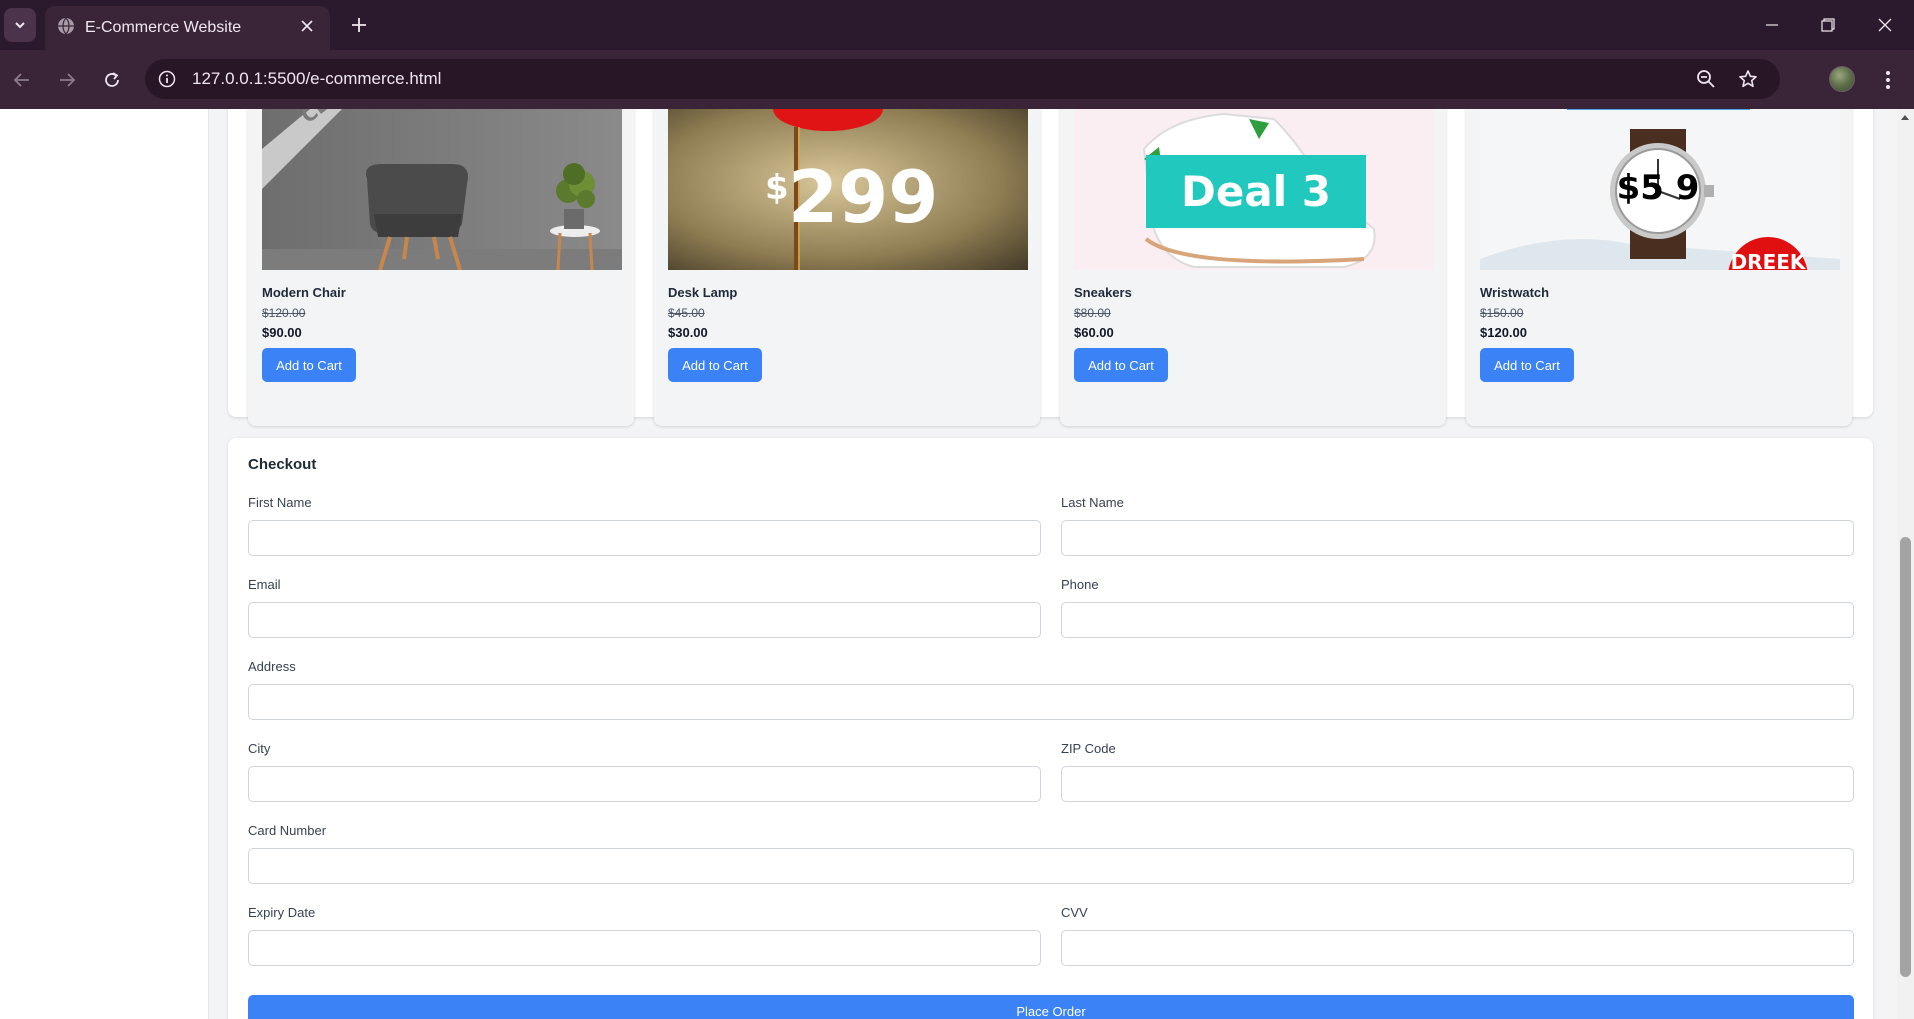 The height and width of the screenshot is (1019, 1914). What do you see at coordinates (1515, 292) in the screenshot?
I see `product-name: Wristwatch` at bounding box center [1515, 292].